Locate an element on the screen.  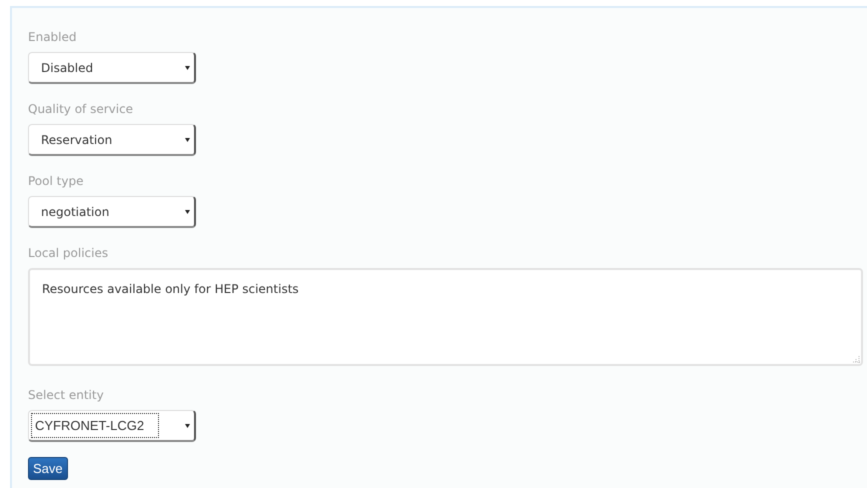
field-label: Enabled is located at coordinates (52, 37).